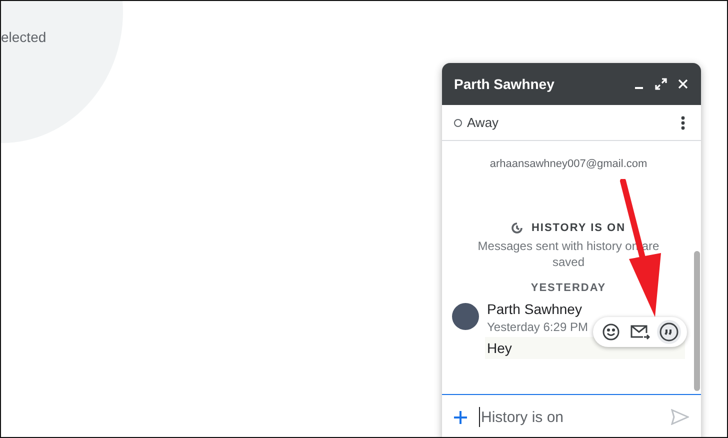  I want to click on contact-email: arhaansawhney007@gmail.com, so click(569, 164).